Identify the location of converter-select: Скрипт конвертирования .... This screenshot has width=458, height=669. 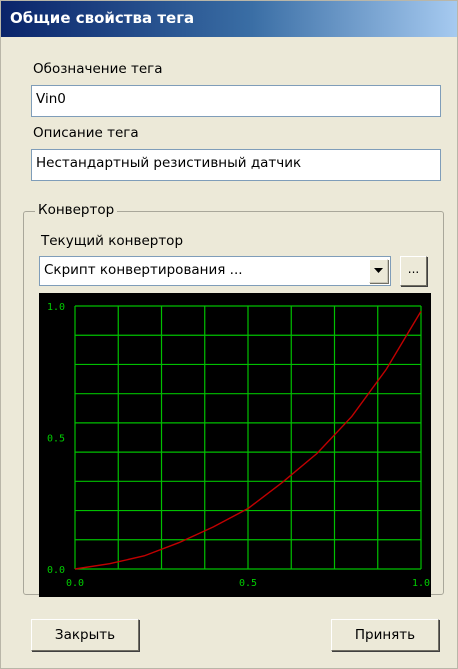
(215, 271).